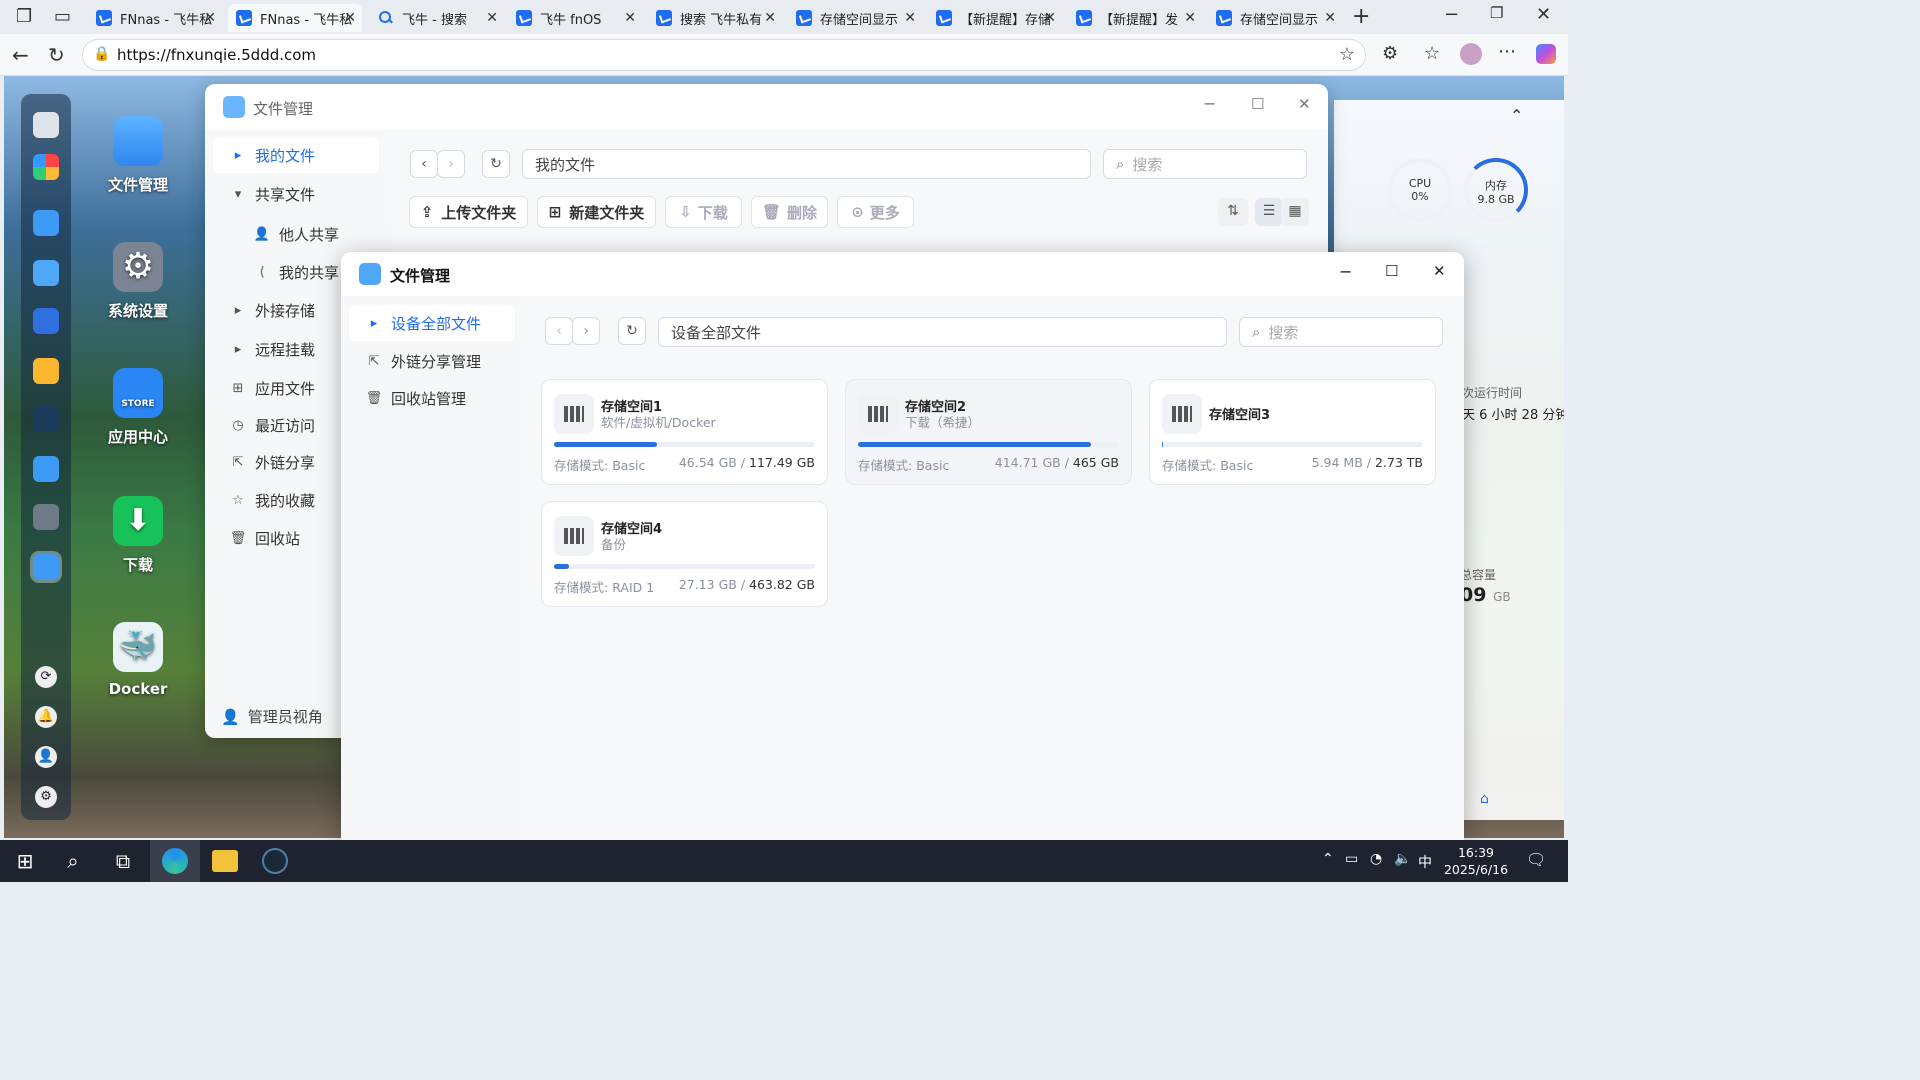 The height and width of the screenshot is (1080, 1920). What do you see at coordinates (1390, 54) in the screenshot?
I see `extensions-icon: ⚙` at bounding box center [1390, 54].